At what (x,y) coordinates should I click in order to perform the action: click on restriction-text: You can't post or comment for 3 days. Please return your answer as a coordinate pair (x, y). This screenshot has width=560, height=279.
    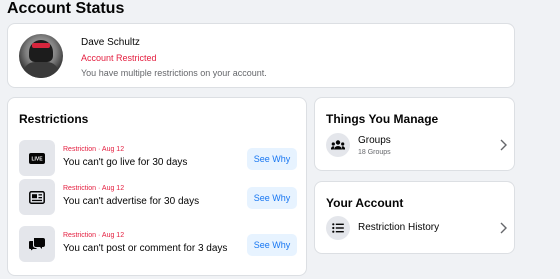
    Looking at the image, I should click on (145, 248).